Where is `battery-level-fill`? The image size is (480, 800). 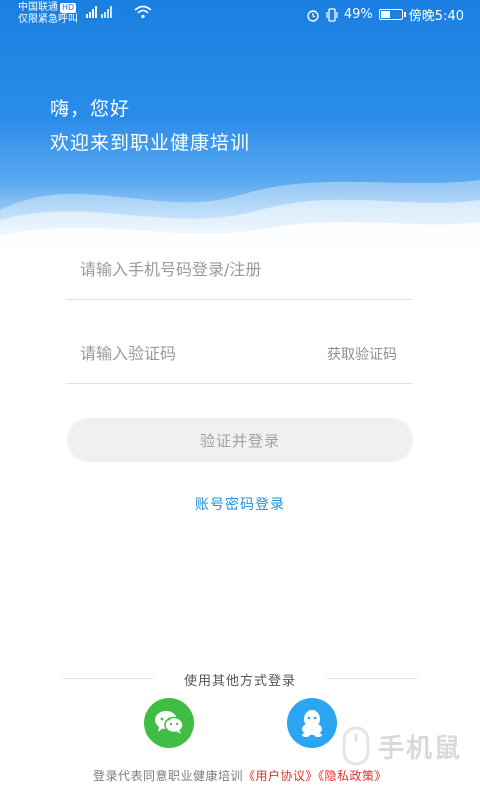
battery-level-fill is located at coordinates (385, 14).